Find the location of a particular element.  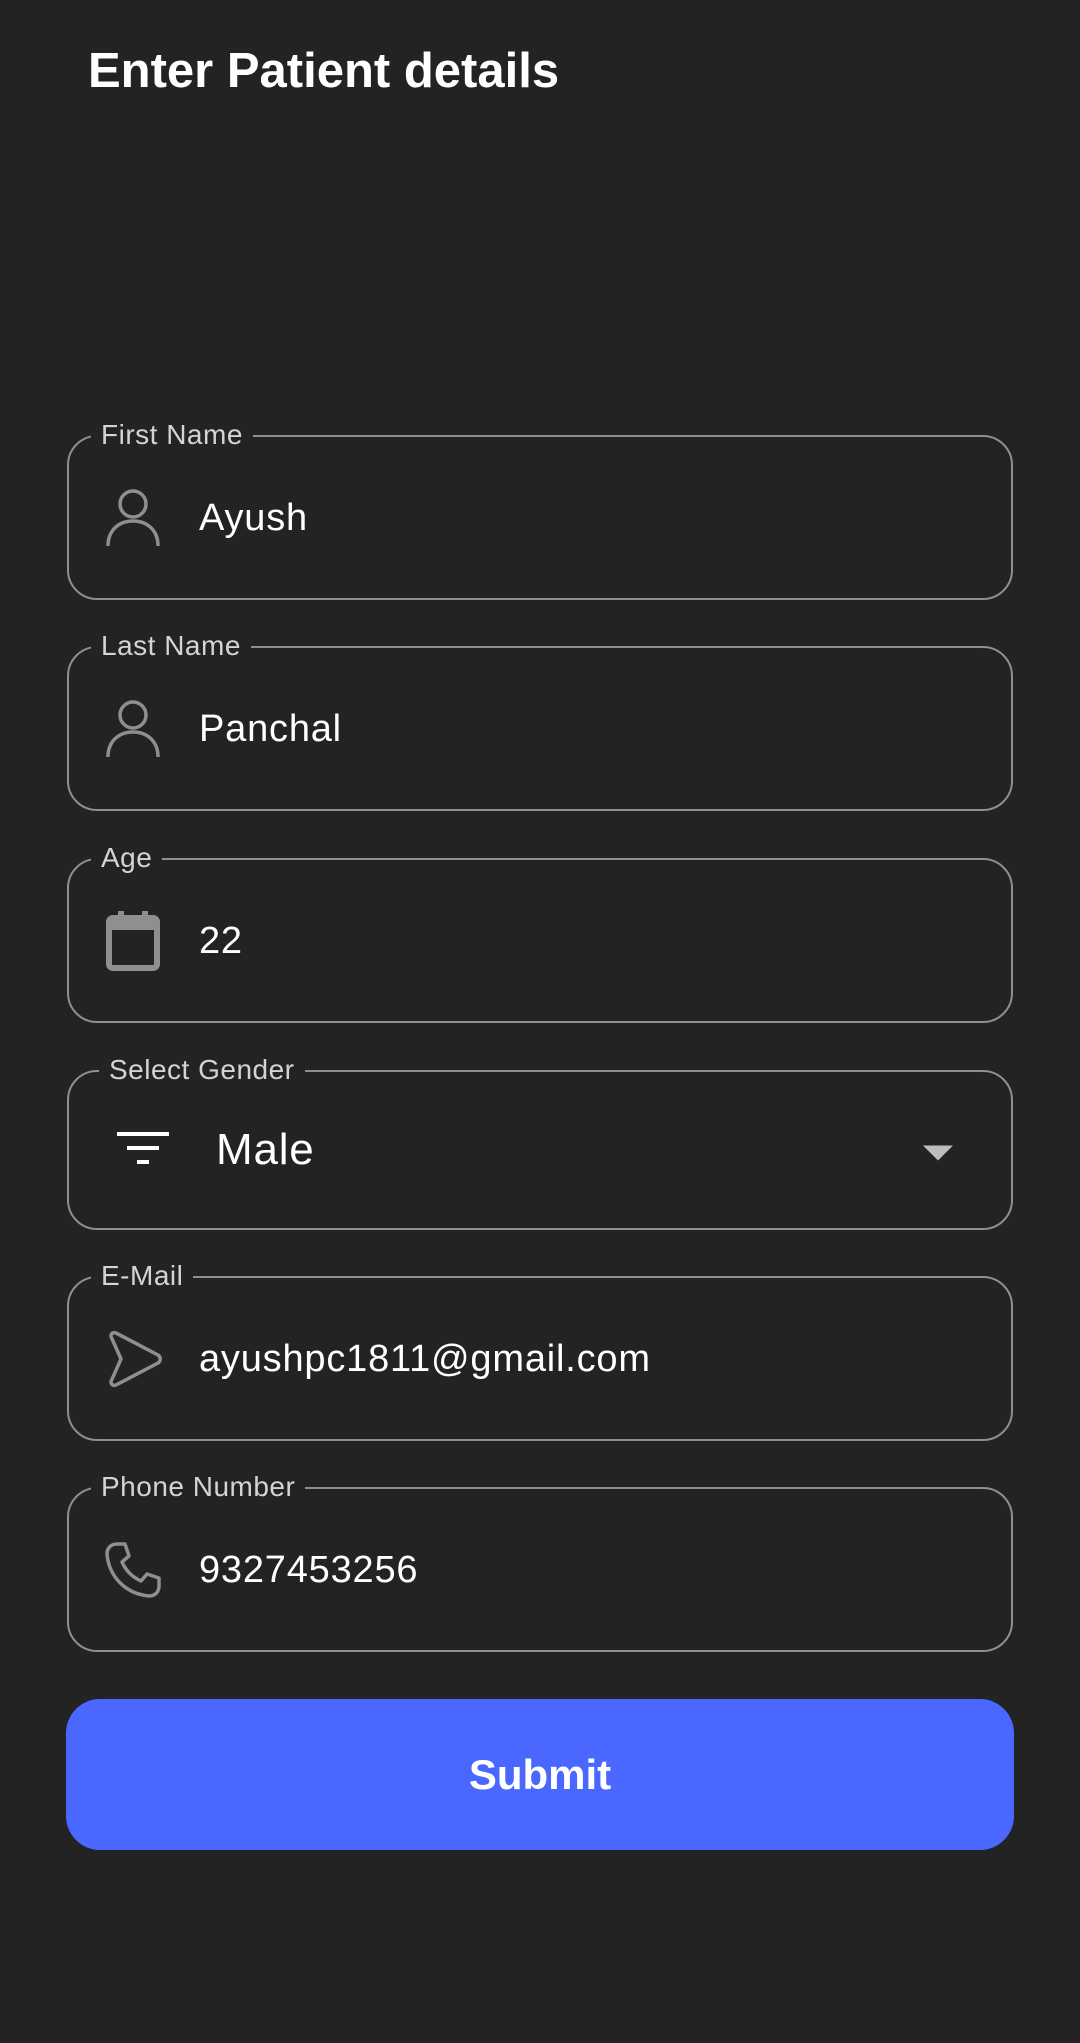

gender-dropdown: Select Gender Male is located at coordinates (540, 1141).